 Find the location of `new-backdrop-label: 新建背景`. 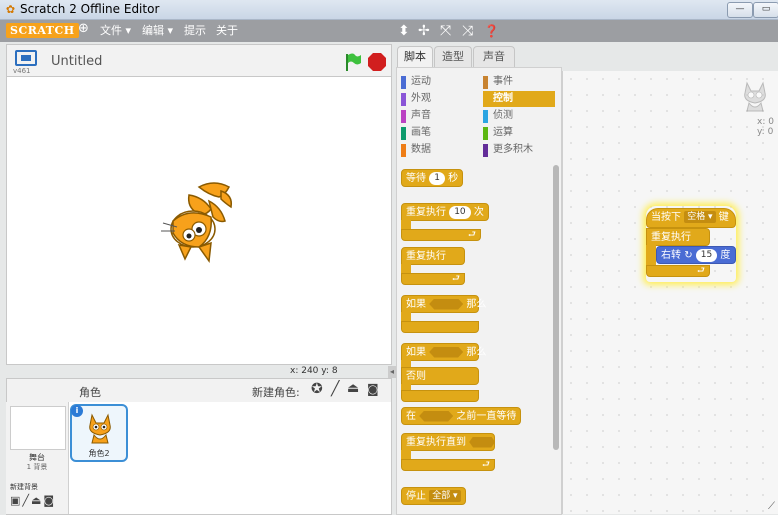

new-backdrop-label: 新建背景 is located at coordinates (24, 487).